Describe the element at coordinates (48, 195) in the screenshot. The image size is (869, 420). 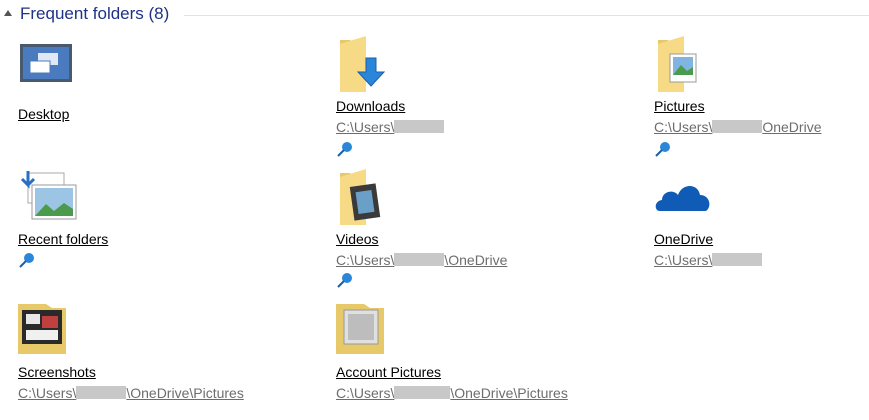
I see `recent-folders-icon` at that location.